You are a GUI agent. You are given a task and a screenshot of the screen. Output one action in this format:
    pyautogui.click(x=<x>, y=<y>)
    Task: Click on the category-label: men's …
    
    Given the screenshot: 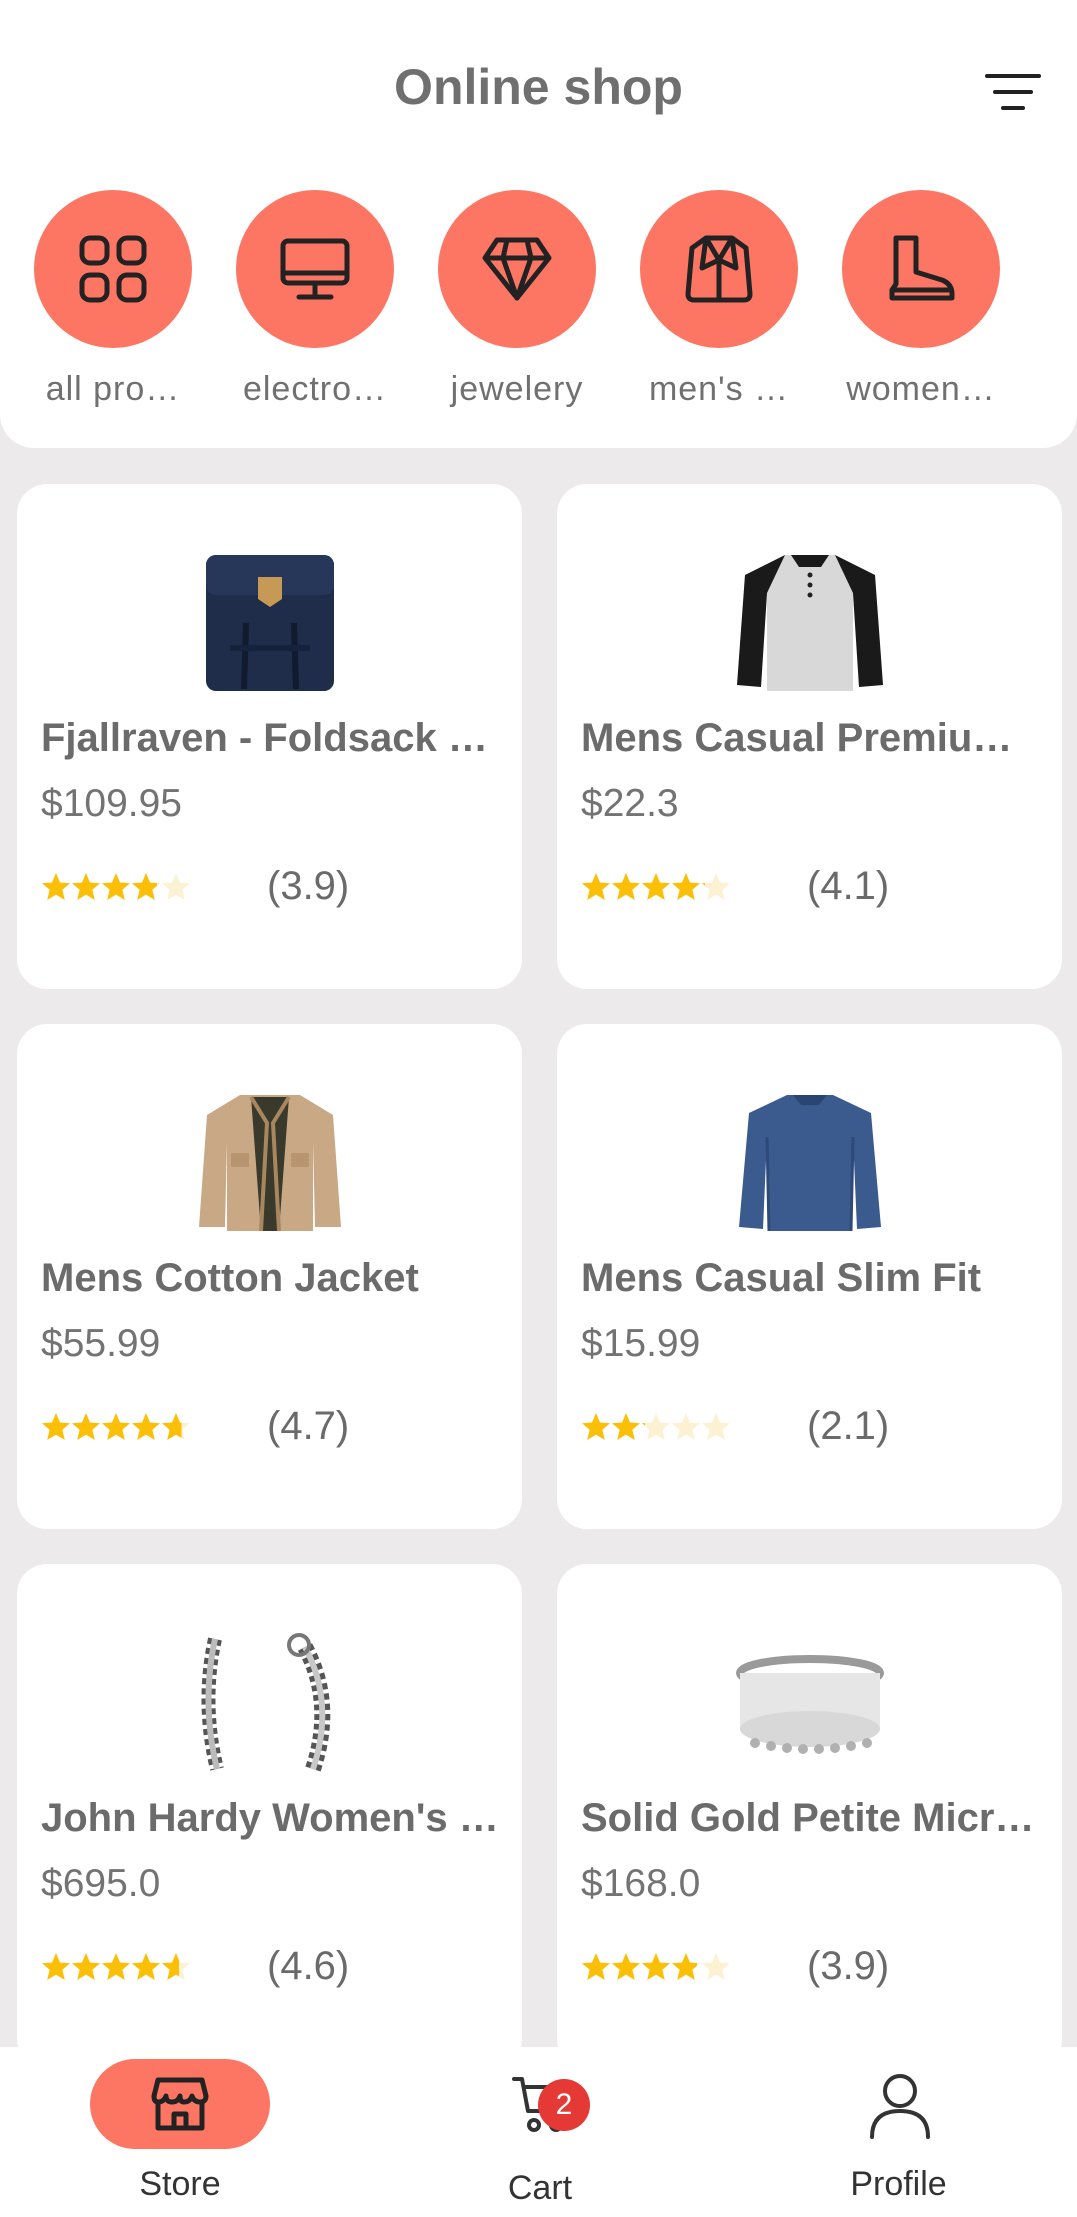 What is the action you would take?
    pyautogui.click(x=719, y=389)
    